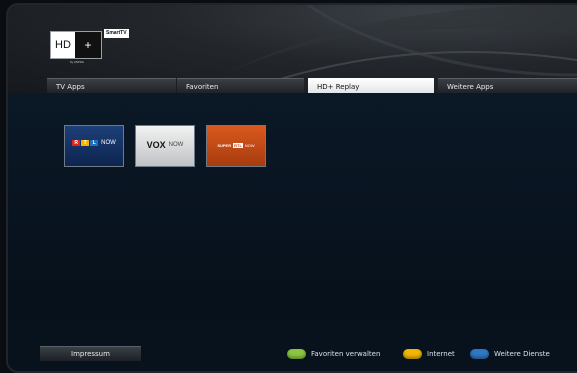  Describe the element at coordinates (522, 354) in the screenshot. I see `hint-weitere-dienste-label: Weitere Dienste` at that location.